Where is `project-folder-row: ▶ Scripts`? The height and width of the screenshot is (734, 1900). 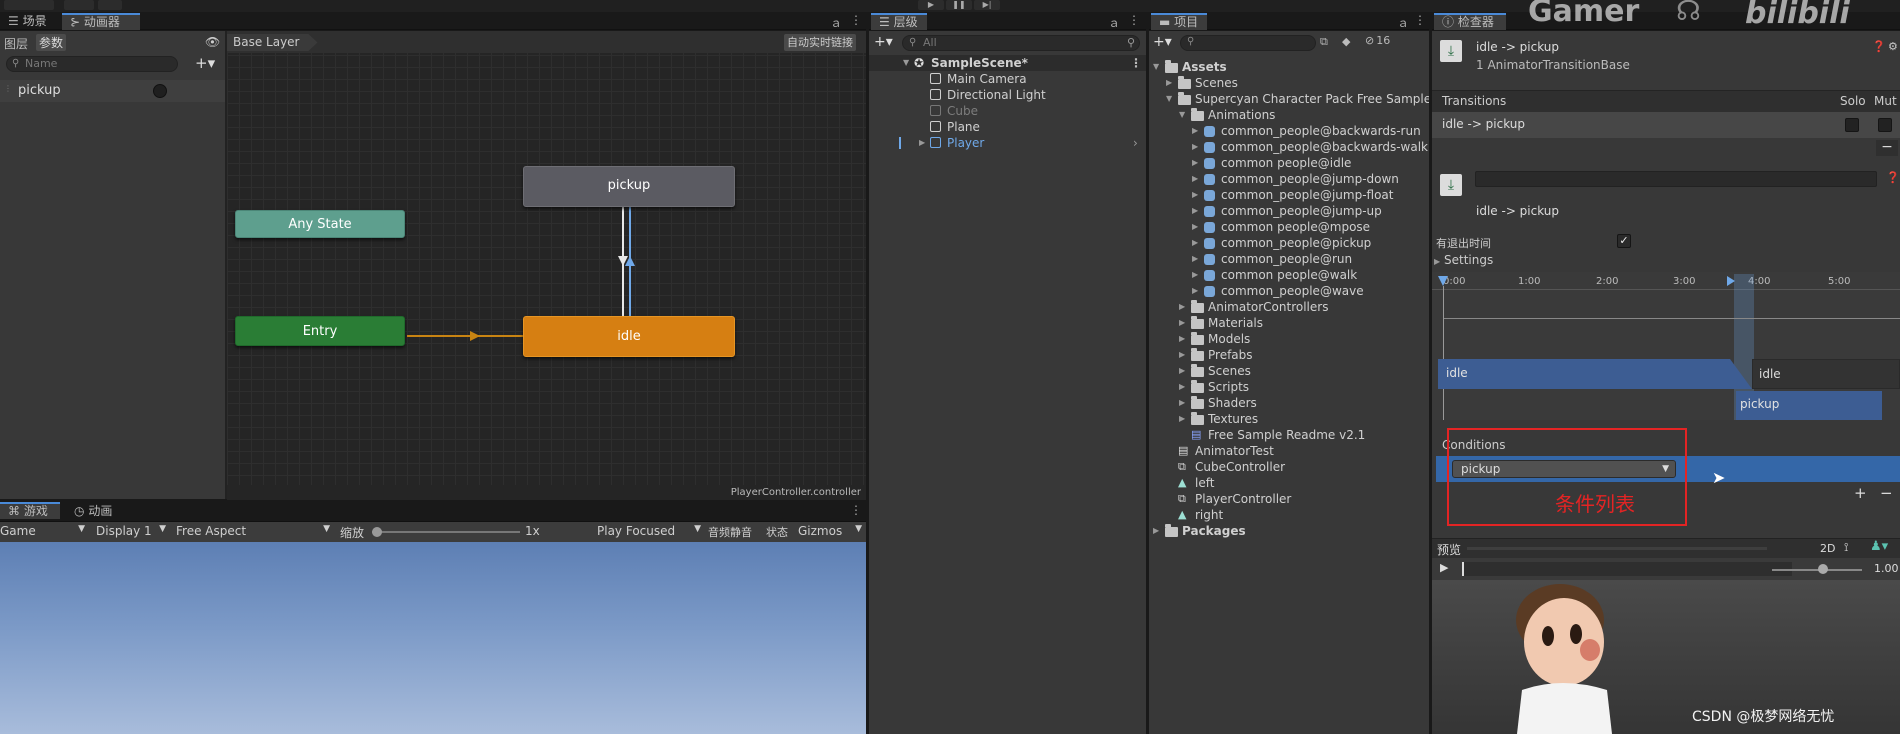 project-folder-row: ▶ Scripts is located at coordinates (1289, 387).